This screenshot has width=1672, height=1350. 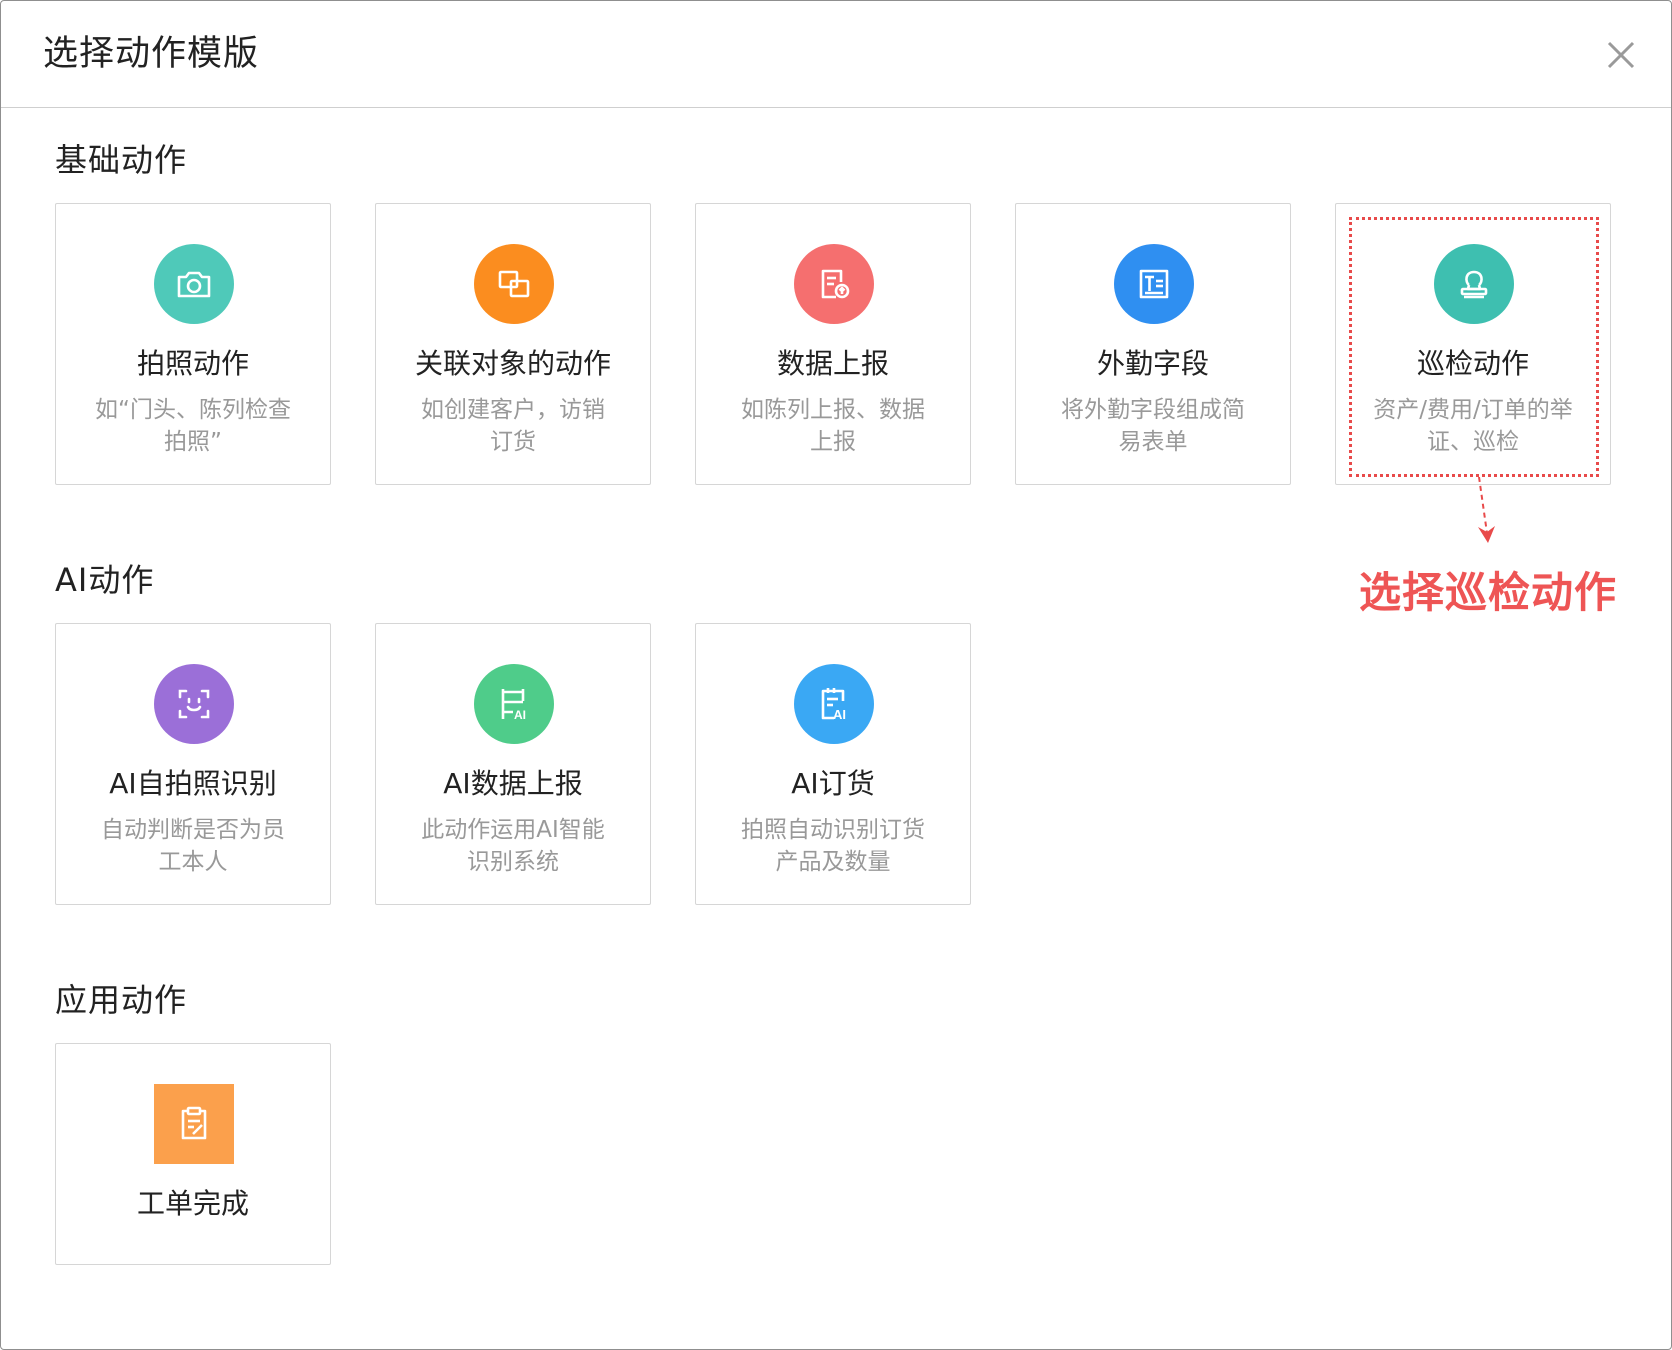 I want to click on card-desc: 拍照自动识别订货产品及数量, so click(x=833, y=846).